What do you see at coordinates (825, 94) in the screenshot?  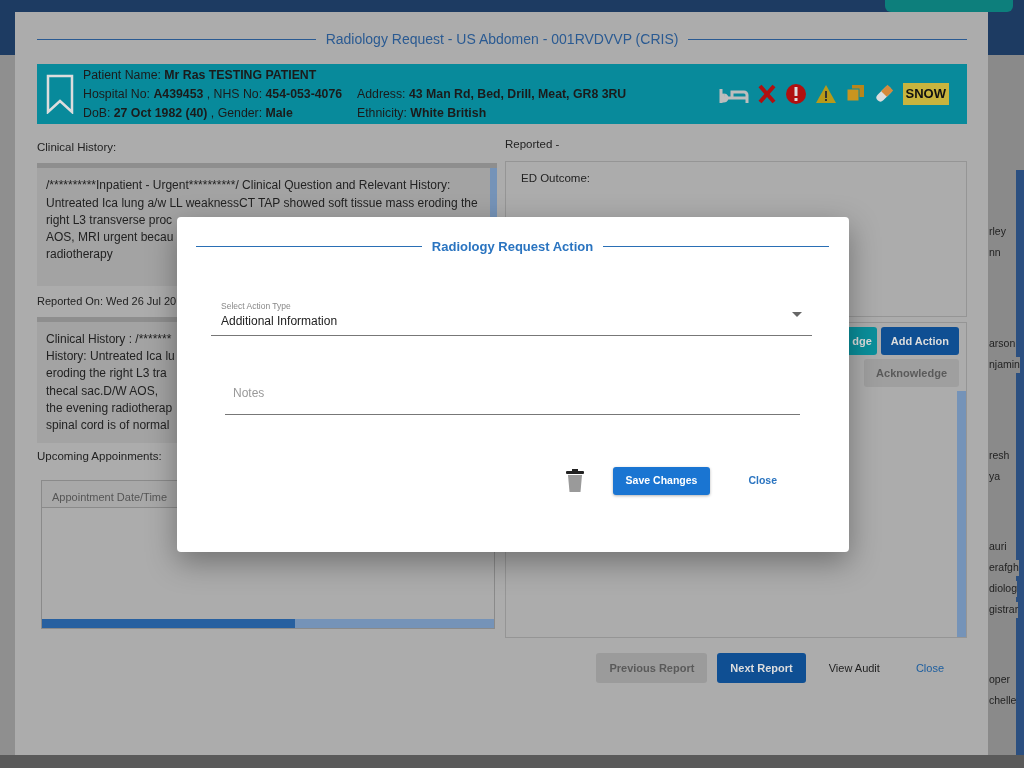 I see `warning-icon` at bounding box center [825, 94].